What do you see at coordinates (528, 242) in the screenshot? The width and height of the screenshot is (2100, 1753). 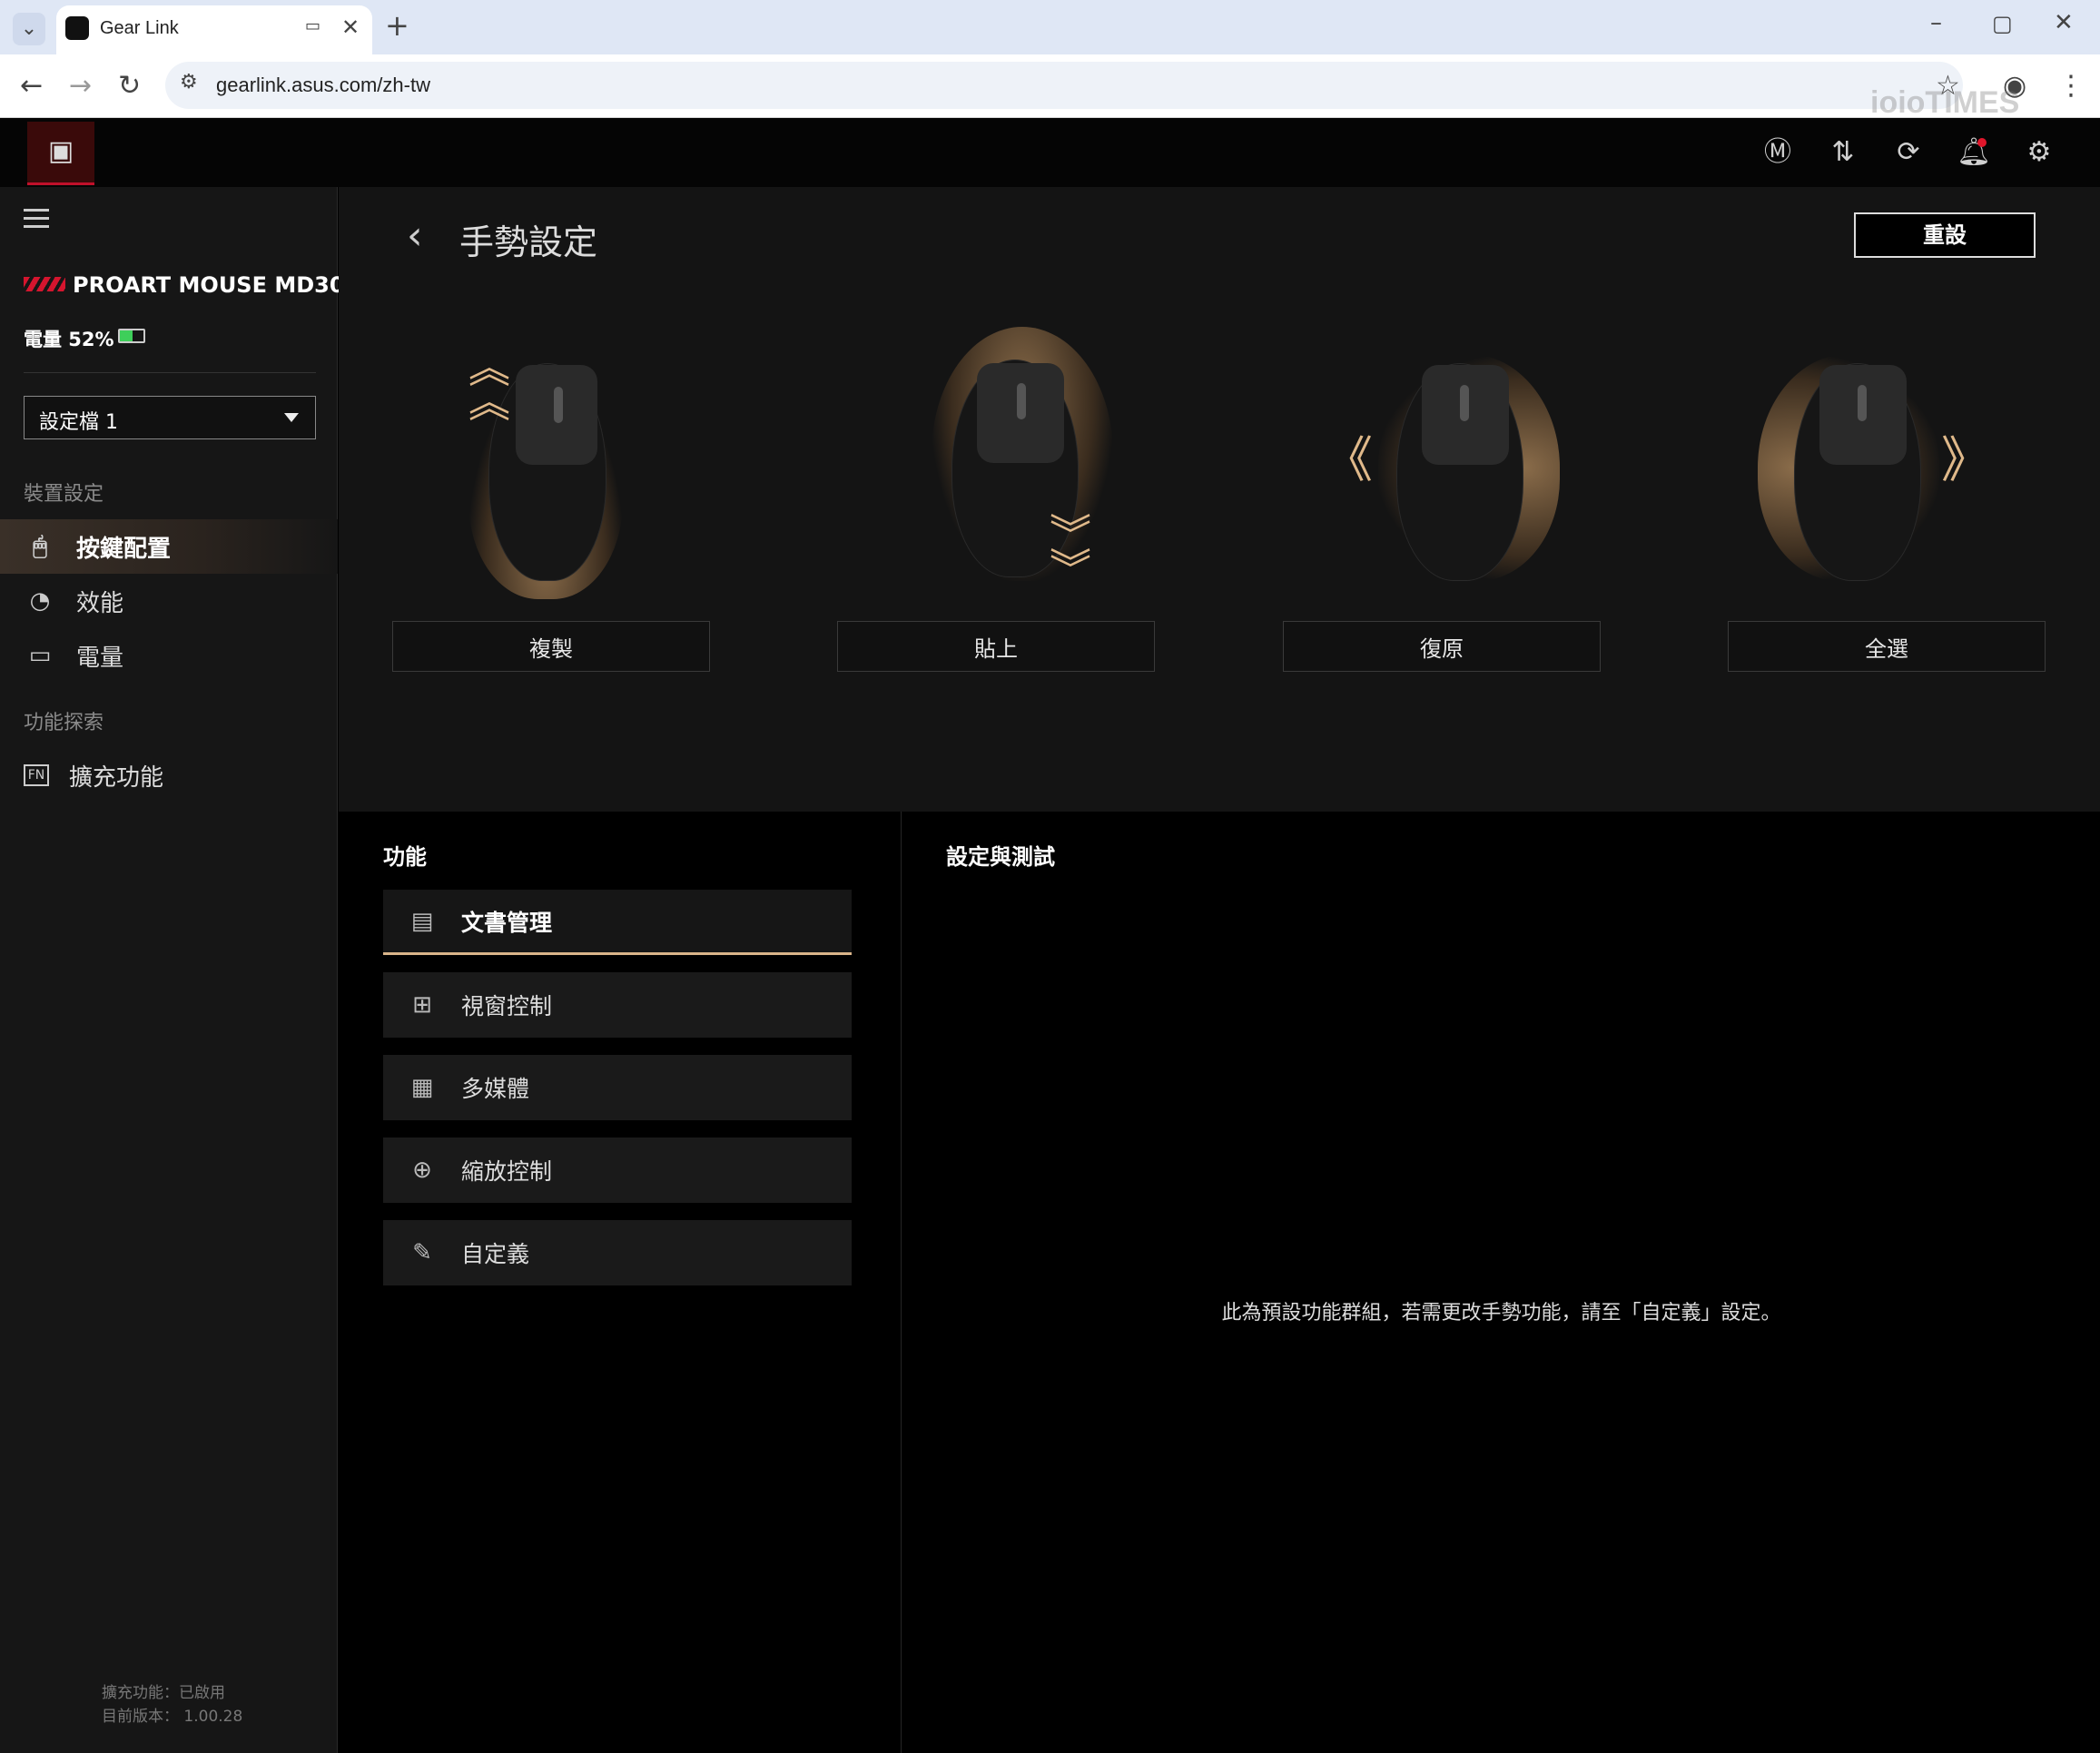 I see `page-title: 手勢設定` at bounding box center [528, 242].